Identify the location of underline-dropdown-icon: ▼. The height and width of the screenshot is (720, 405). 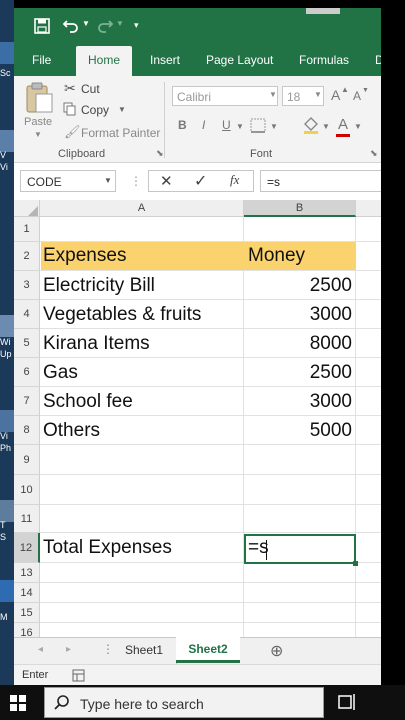
(240, 126).